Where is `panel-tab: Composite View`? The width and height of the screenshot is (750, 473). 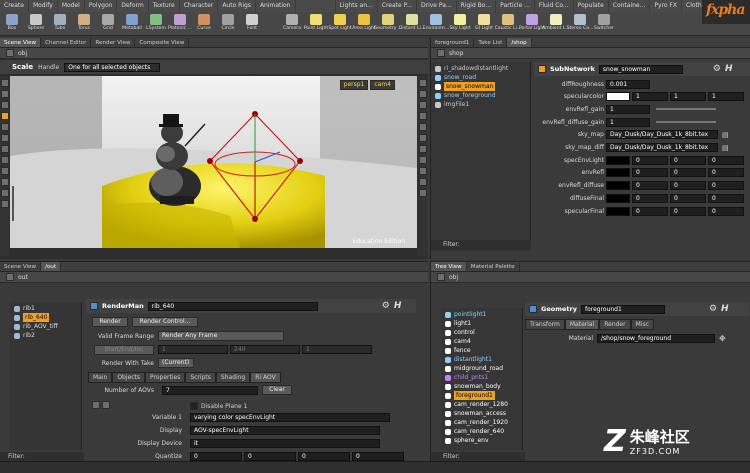 panel-tab: Composite View is located at coordinates (162, 42).